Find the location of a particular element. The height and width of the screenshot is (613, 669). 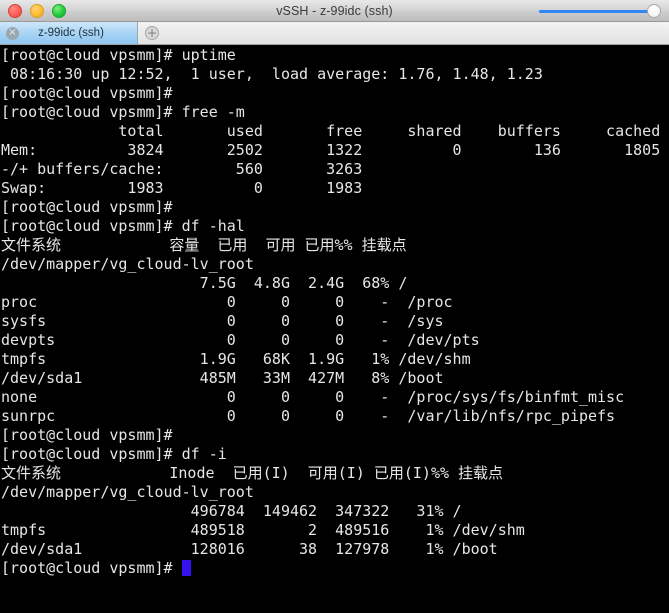

maximize-window-icon is located at coordinates (59, 10).